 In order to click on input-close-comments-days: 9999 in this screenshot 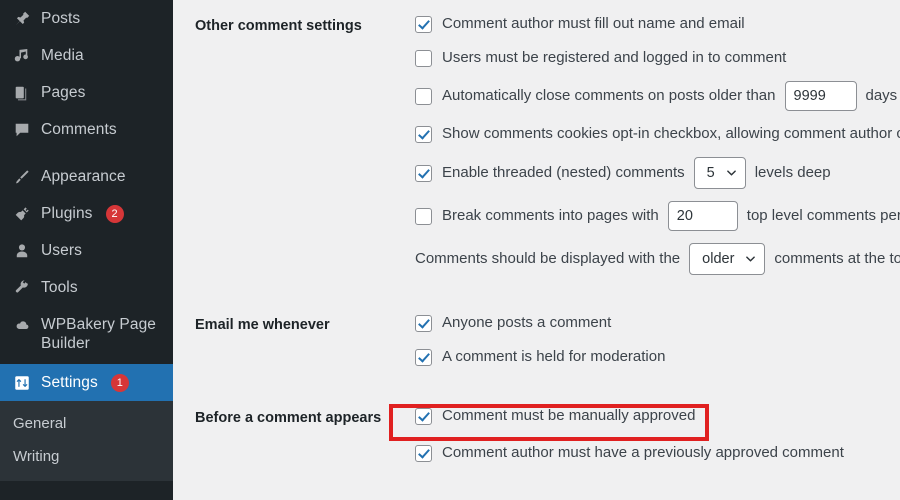, I will do `click(820, 96)`.